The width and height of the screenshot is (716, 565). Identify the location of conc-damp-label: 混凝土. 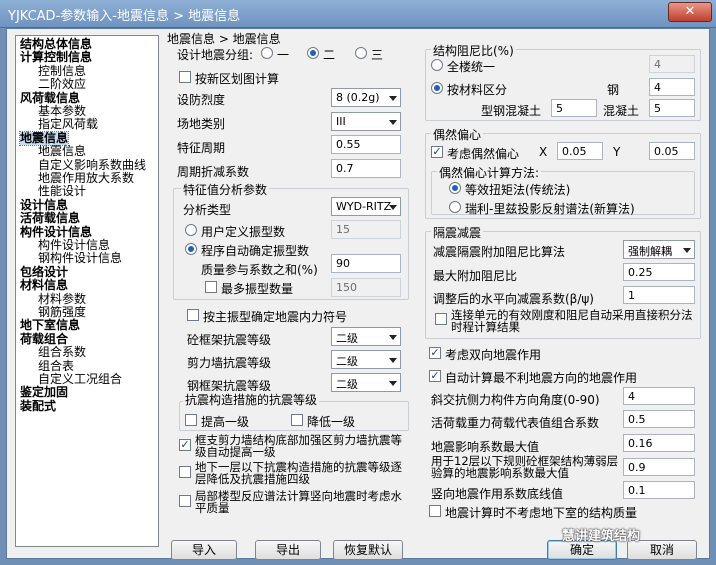
(621, 111).